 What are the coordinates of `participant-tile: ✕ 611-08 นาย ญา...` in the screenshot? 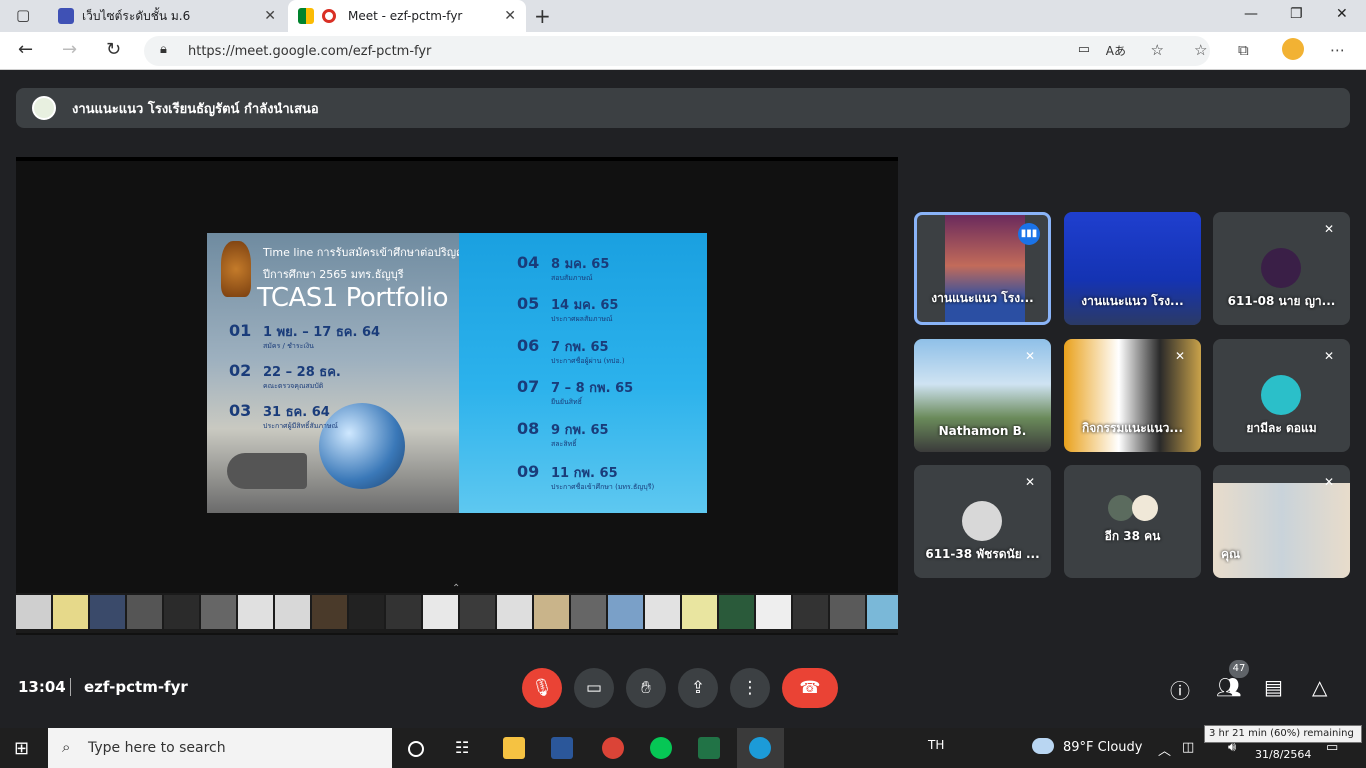 It's located at (1281, 268).